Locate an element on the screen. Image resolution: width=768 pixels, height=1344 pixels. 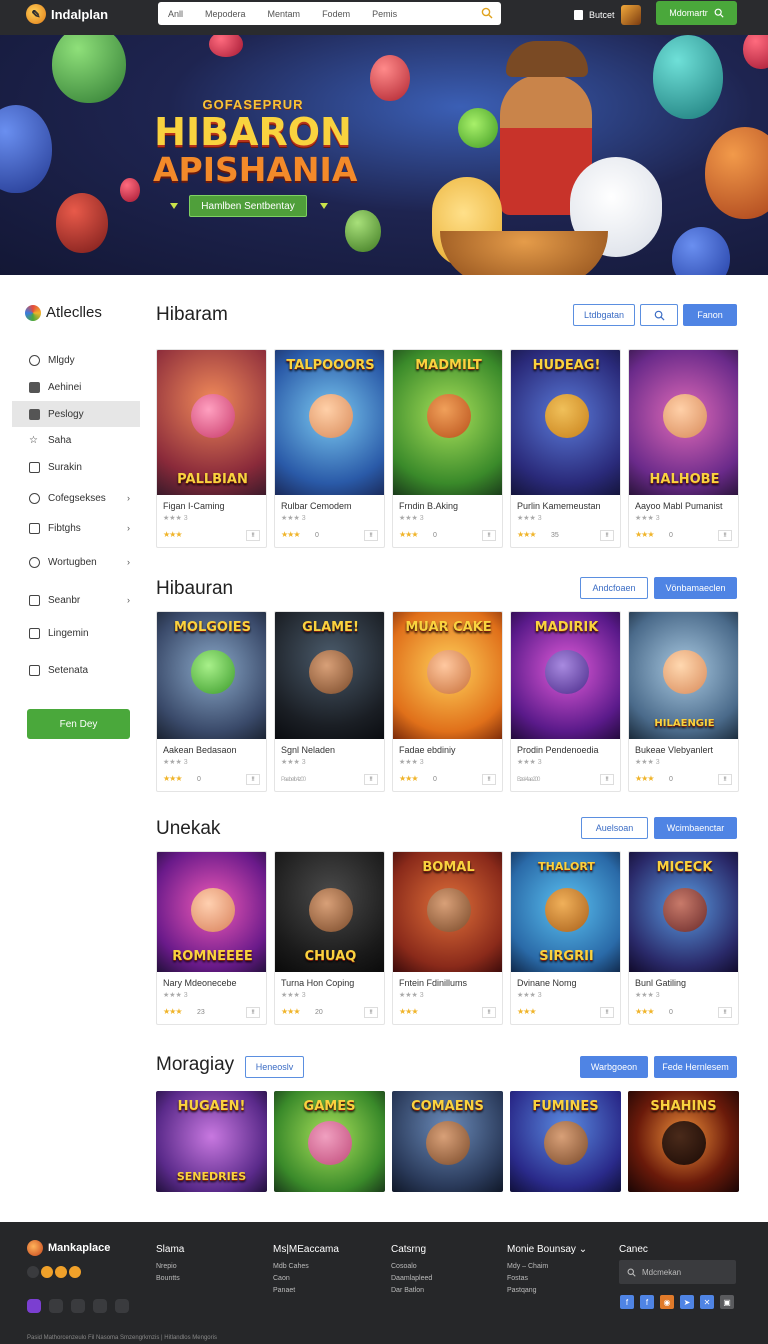
search-icon is located at coordinates (487, 13).